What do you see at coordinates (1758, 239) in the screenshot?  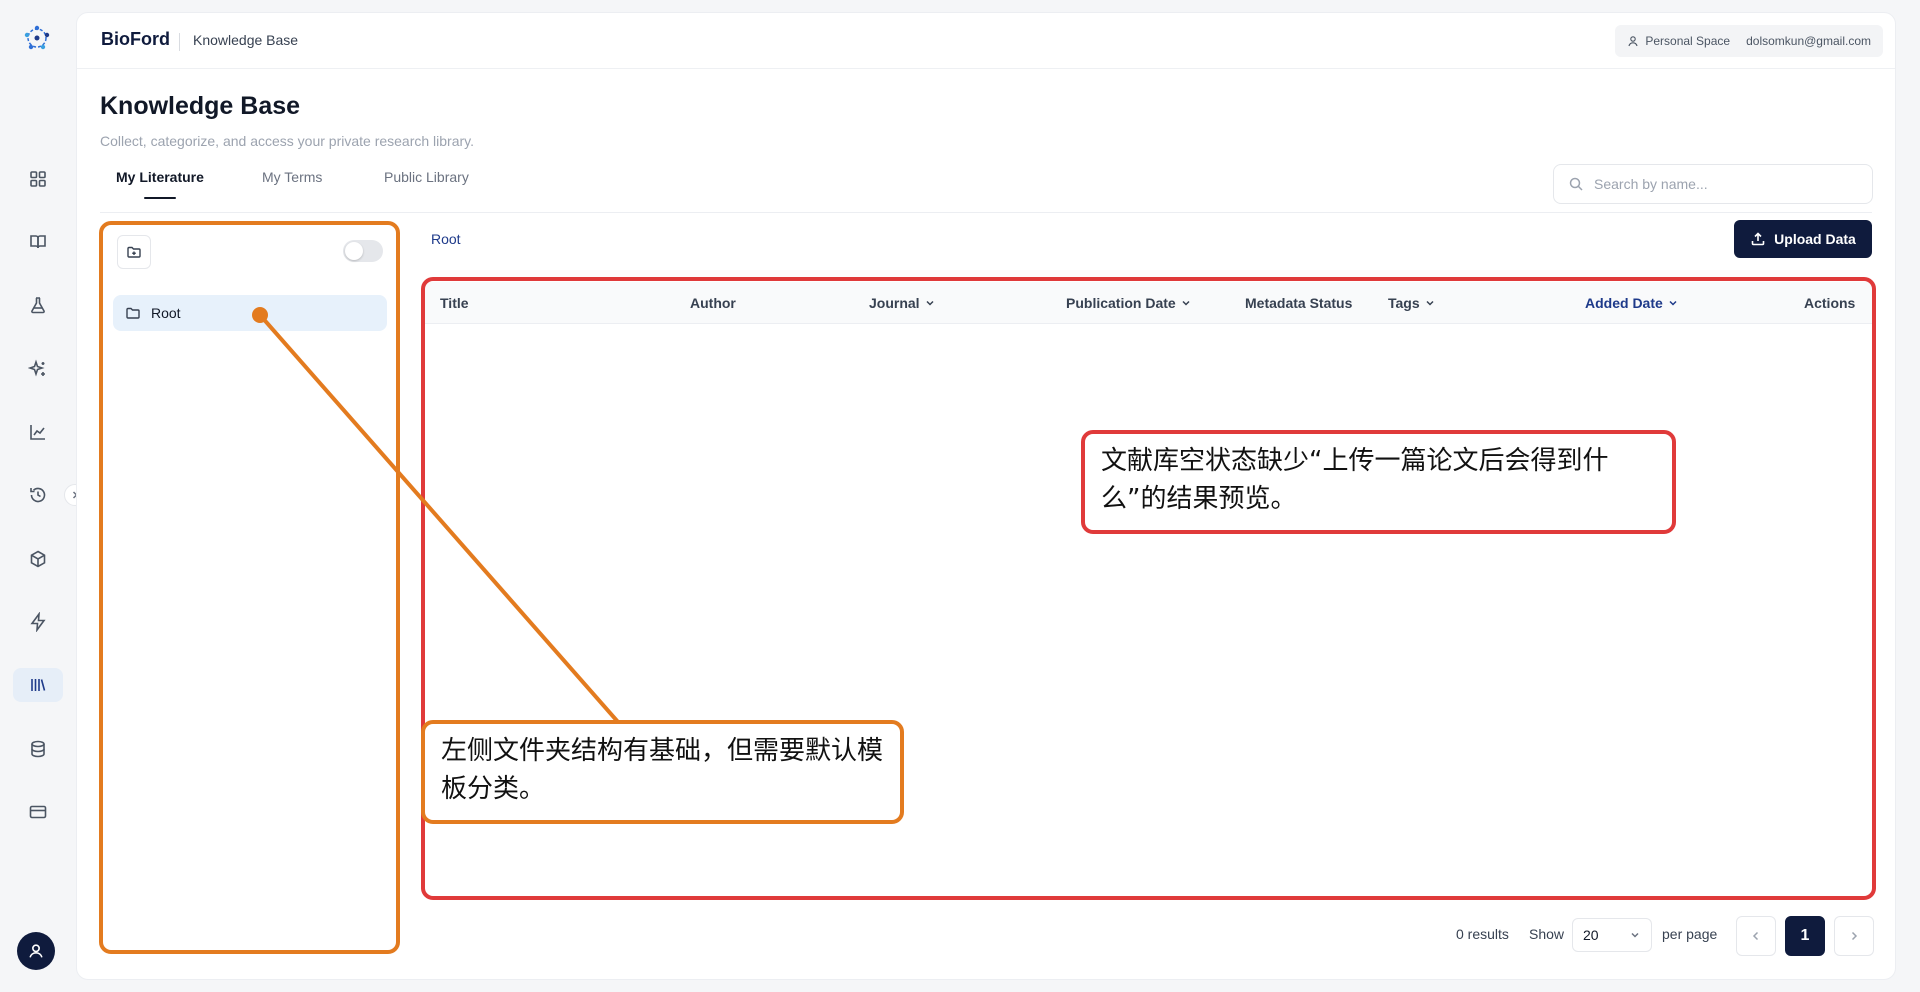 I see `upload-icon` at bounding box center [1758, 239].